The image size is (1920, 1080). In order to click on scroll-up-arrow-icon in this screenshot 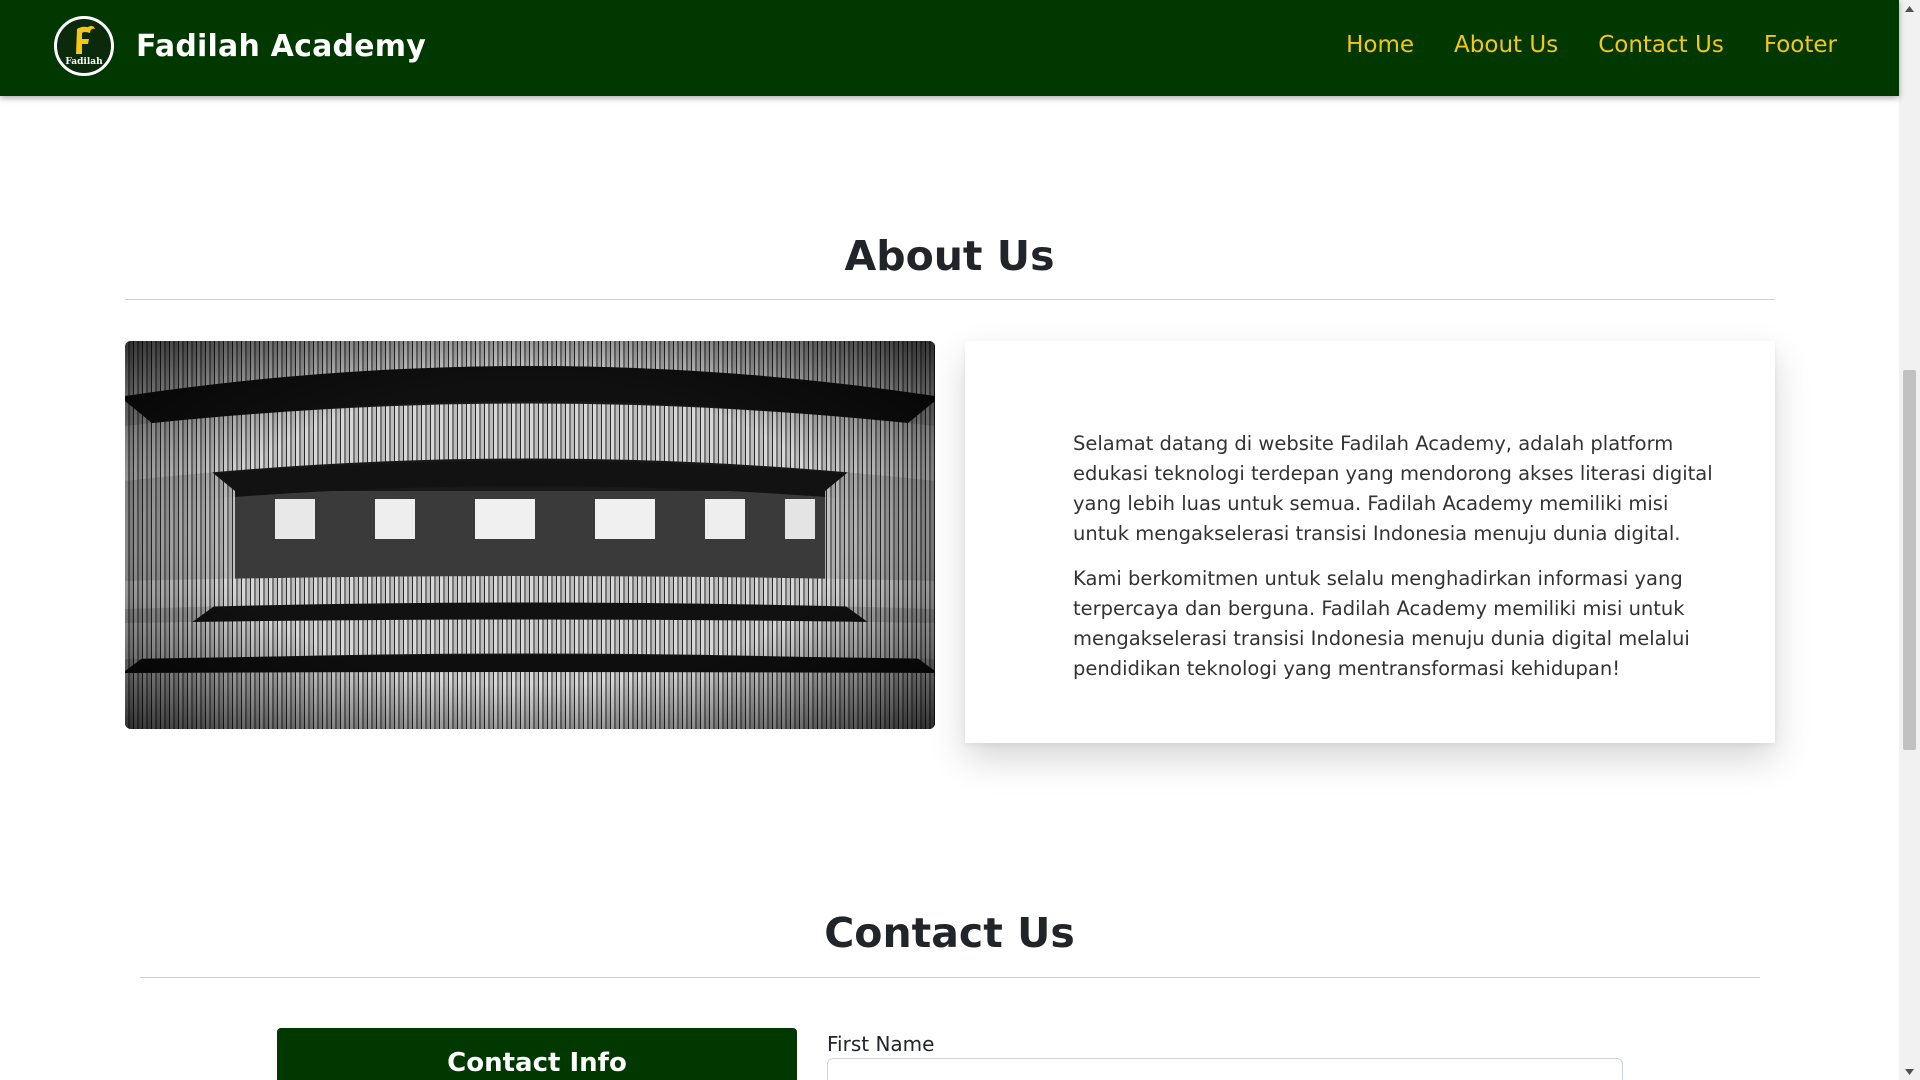, I will do `click(1909, 8)`.